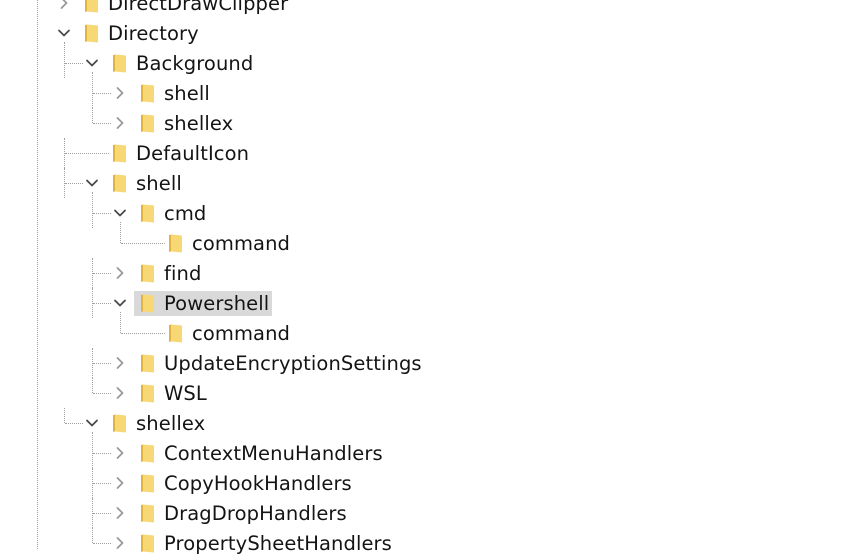 The width and height of the screenshot is (850, 558). Describe the element at coordinates (278, 543) in the screenshot. I see `tree-item-label: PropertySheetHandlers` at that location.